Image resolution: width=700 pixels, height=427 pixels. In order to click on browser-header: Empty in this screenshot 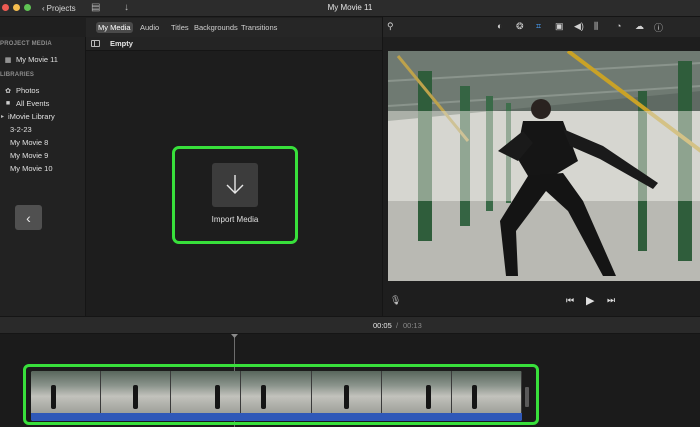, I will do `click(234, 44)`.